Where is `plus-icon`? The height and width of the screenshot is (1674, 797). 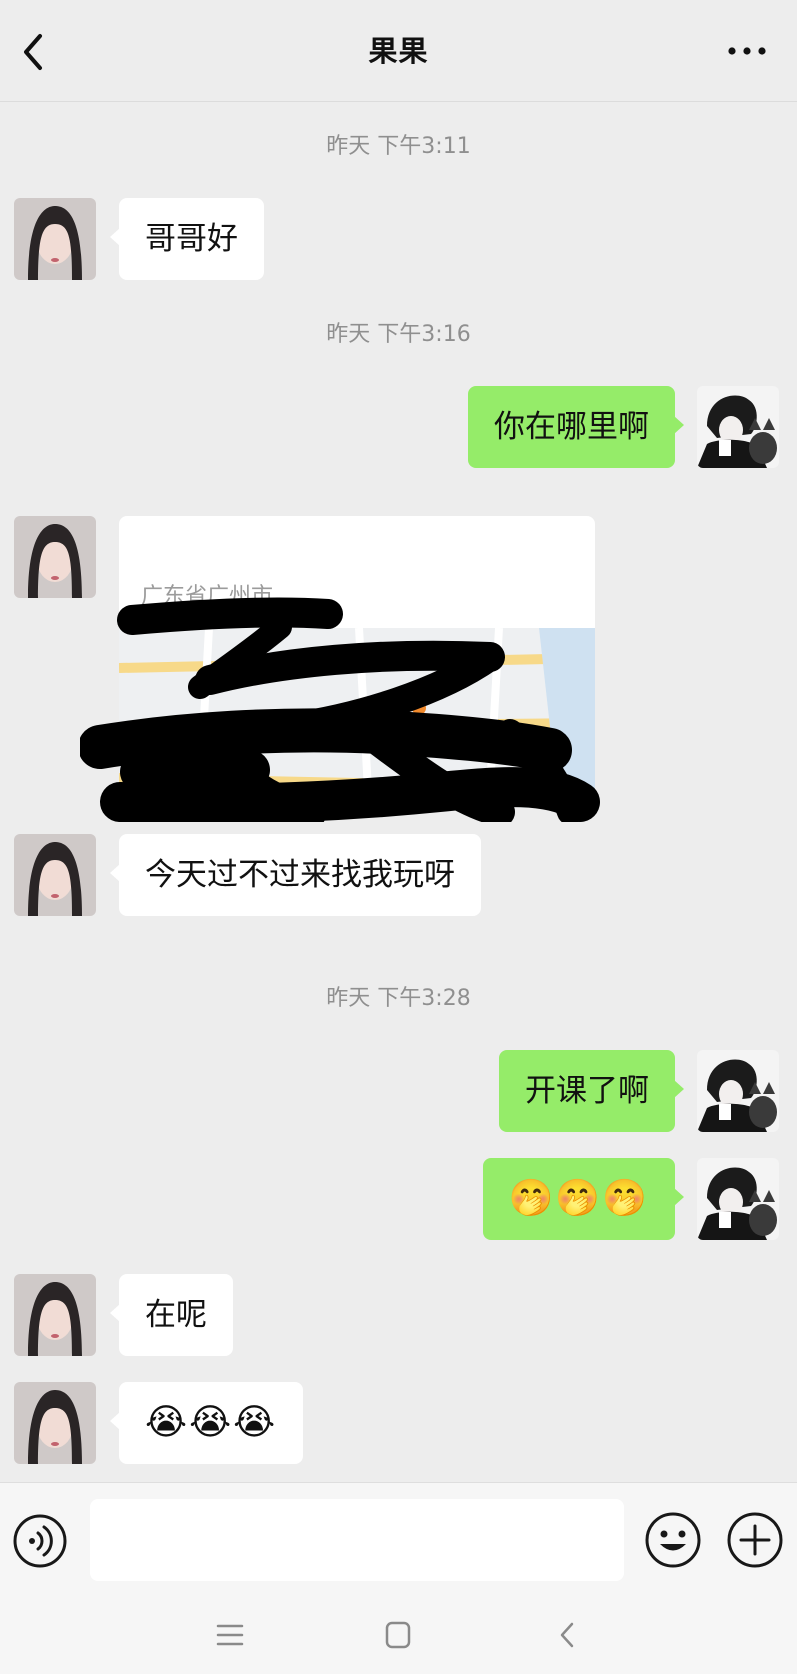
plus-icon is located at coordinates (755, 1540).